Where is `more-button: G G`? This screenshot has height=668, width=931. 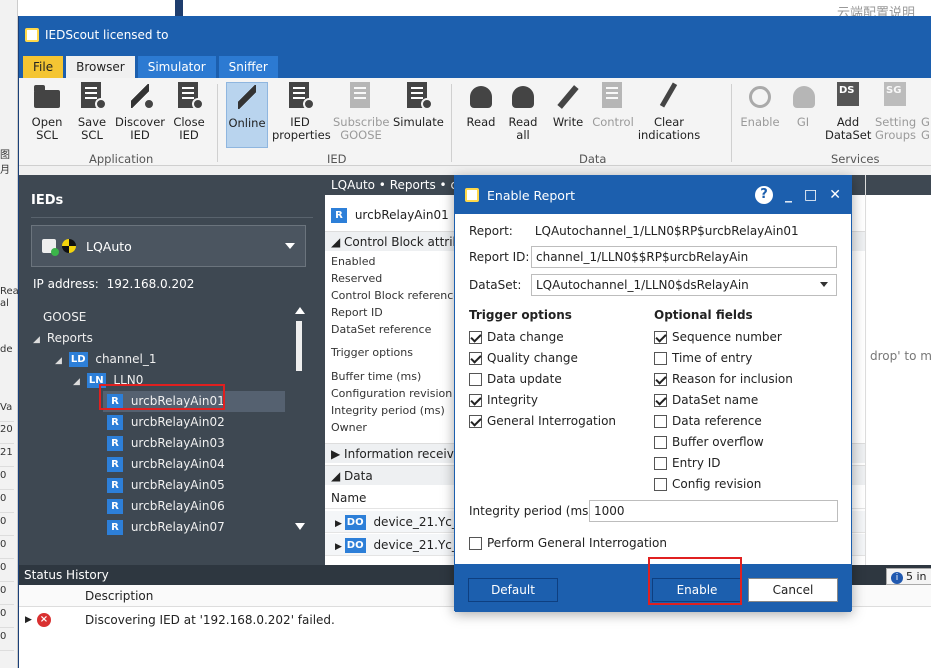
more-button: G G is located at coordinates (925, 112).